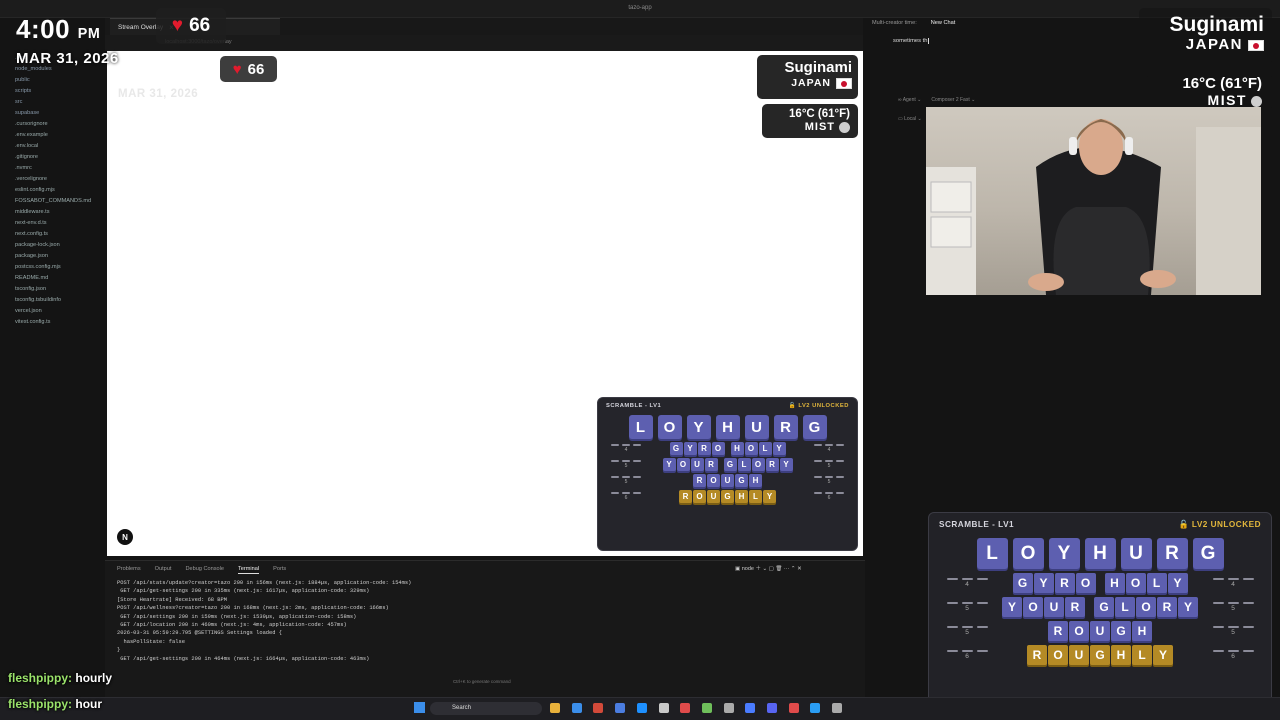 This screenshot has height=720, width=1280. I want to click on model-select: Composer 2 Fast ⌄, so click(953, 100).